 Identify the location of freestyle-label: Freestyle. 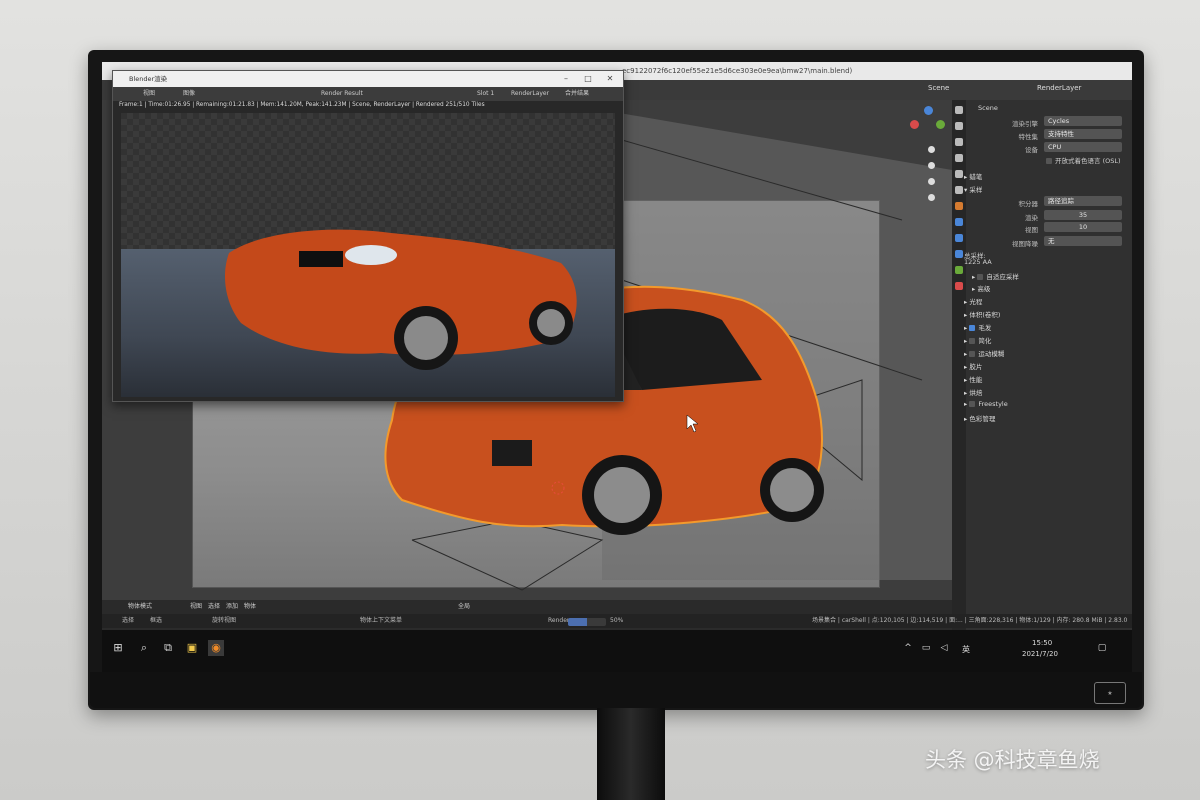
(993, 404).